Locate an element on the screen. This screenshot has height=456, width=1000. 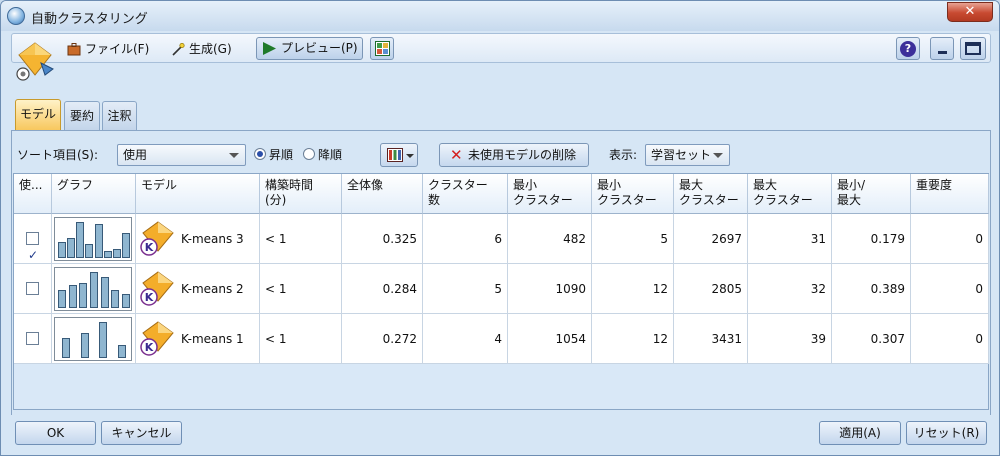
header-max-cluster-size: 最大 クラスター is located at coordinates (711, 194).